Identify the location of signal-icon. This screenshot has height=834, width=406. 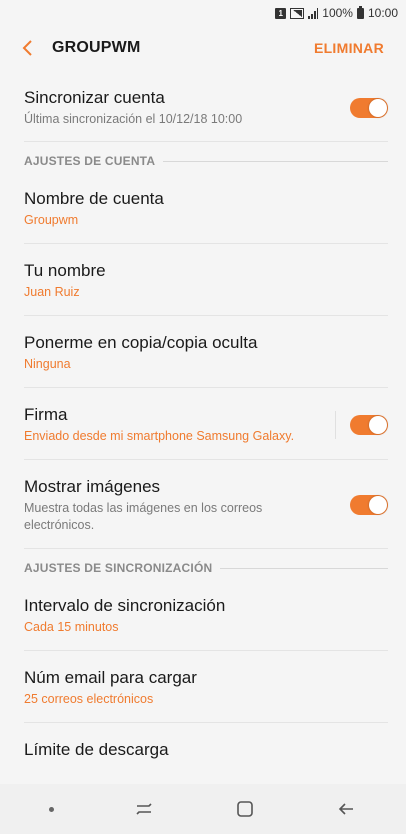
(313, 13).